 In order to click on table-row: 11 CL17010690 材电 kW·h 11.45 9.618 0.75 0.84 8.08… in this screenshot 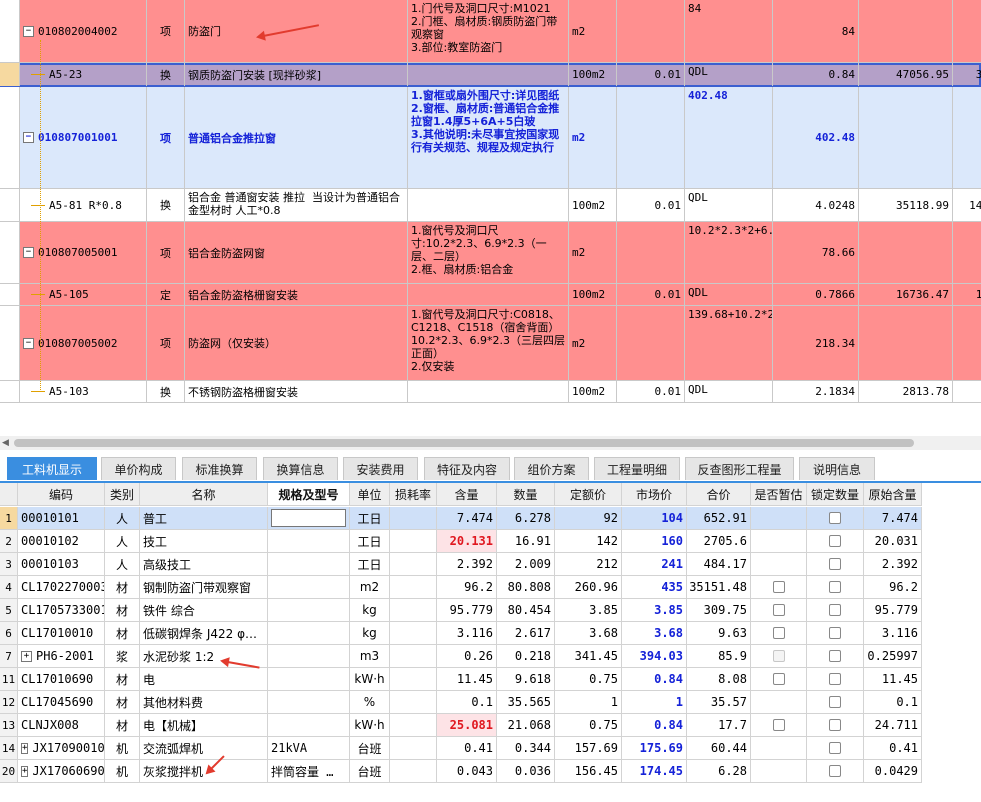, I will do `click(461, 679)`.